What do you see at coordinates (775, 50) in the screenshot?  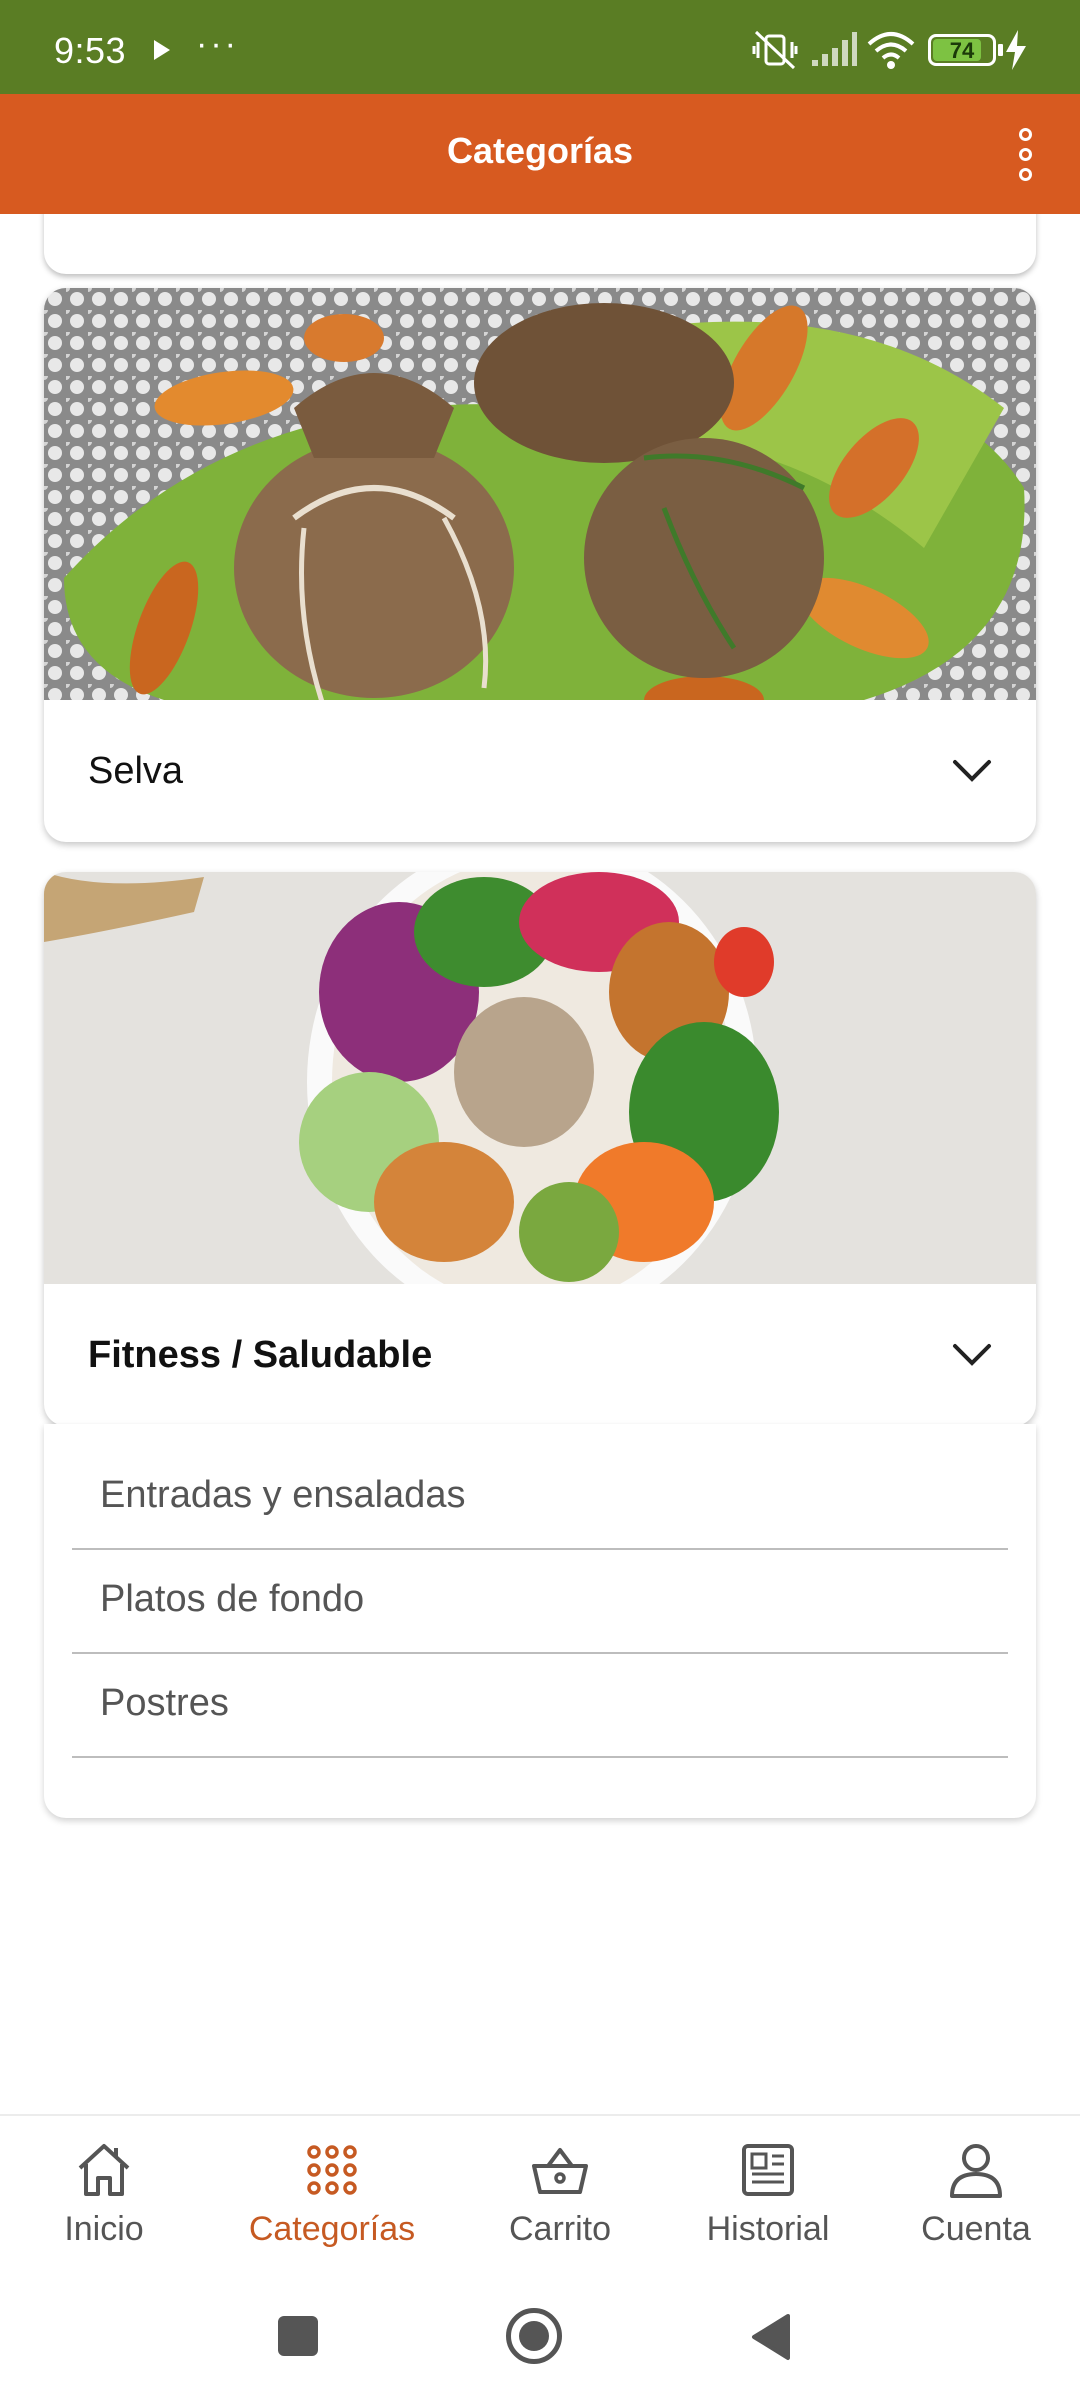 I see `vibrate-off-icon` at bounding box center [775, 50].